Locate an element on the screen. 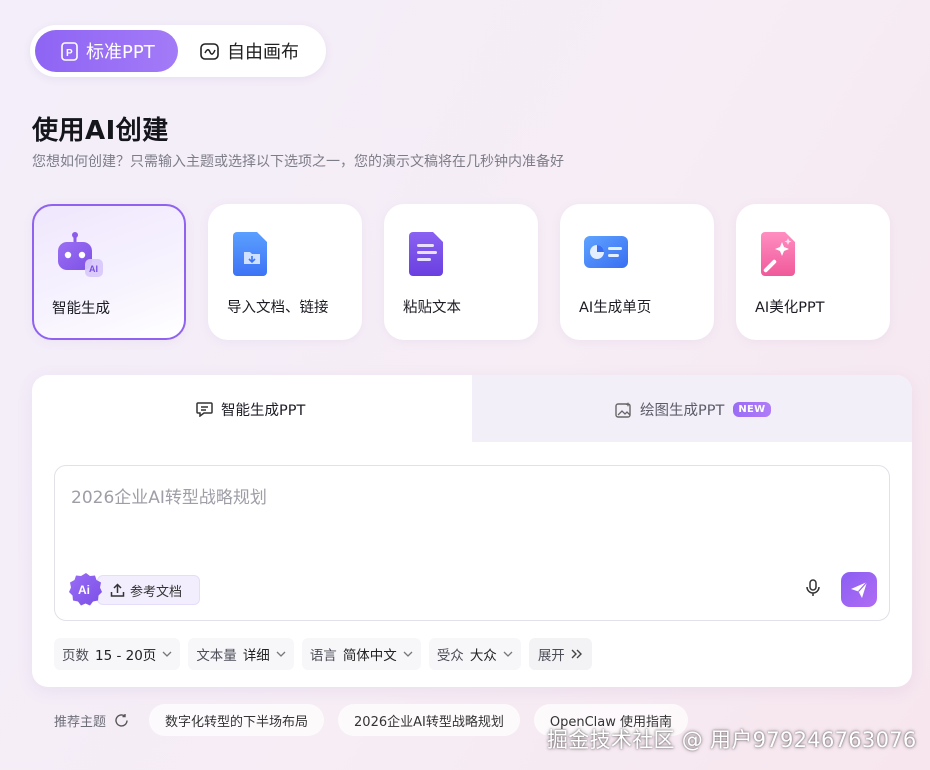 This screenshot has height=770, width=930. card-import-doc: 导入文档、链接 is located at coordinates (285, 272).